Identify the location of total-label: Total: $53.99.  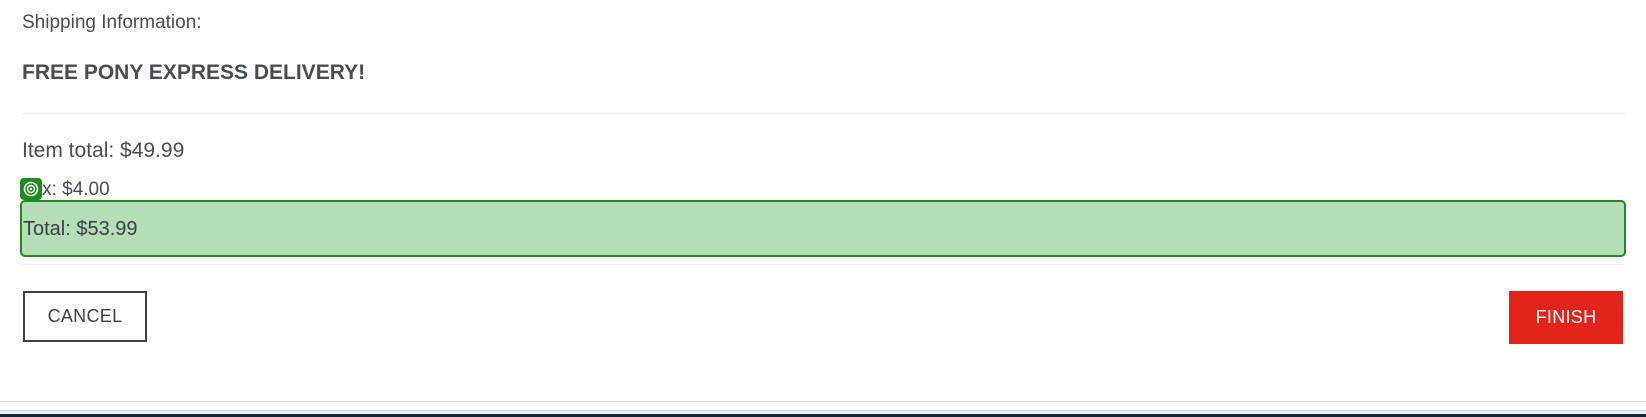
(80, 229).